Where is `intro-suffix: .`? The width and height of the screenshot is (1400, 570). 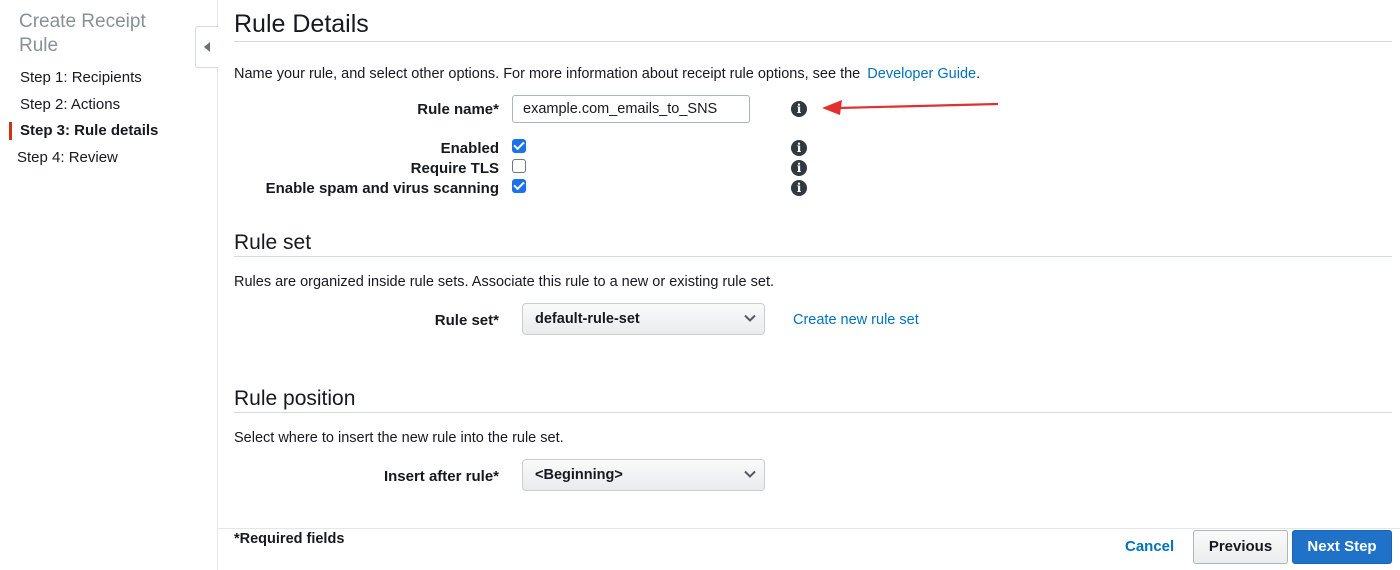
intro-suffix: . is located at coordinates (978, 74).